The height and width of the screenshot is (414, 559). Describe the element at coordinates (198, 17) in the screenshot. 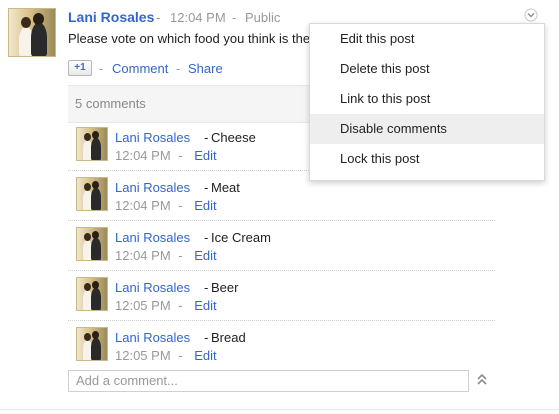

I see `post-time: 12:04 PM` at that location.